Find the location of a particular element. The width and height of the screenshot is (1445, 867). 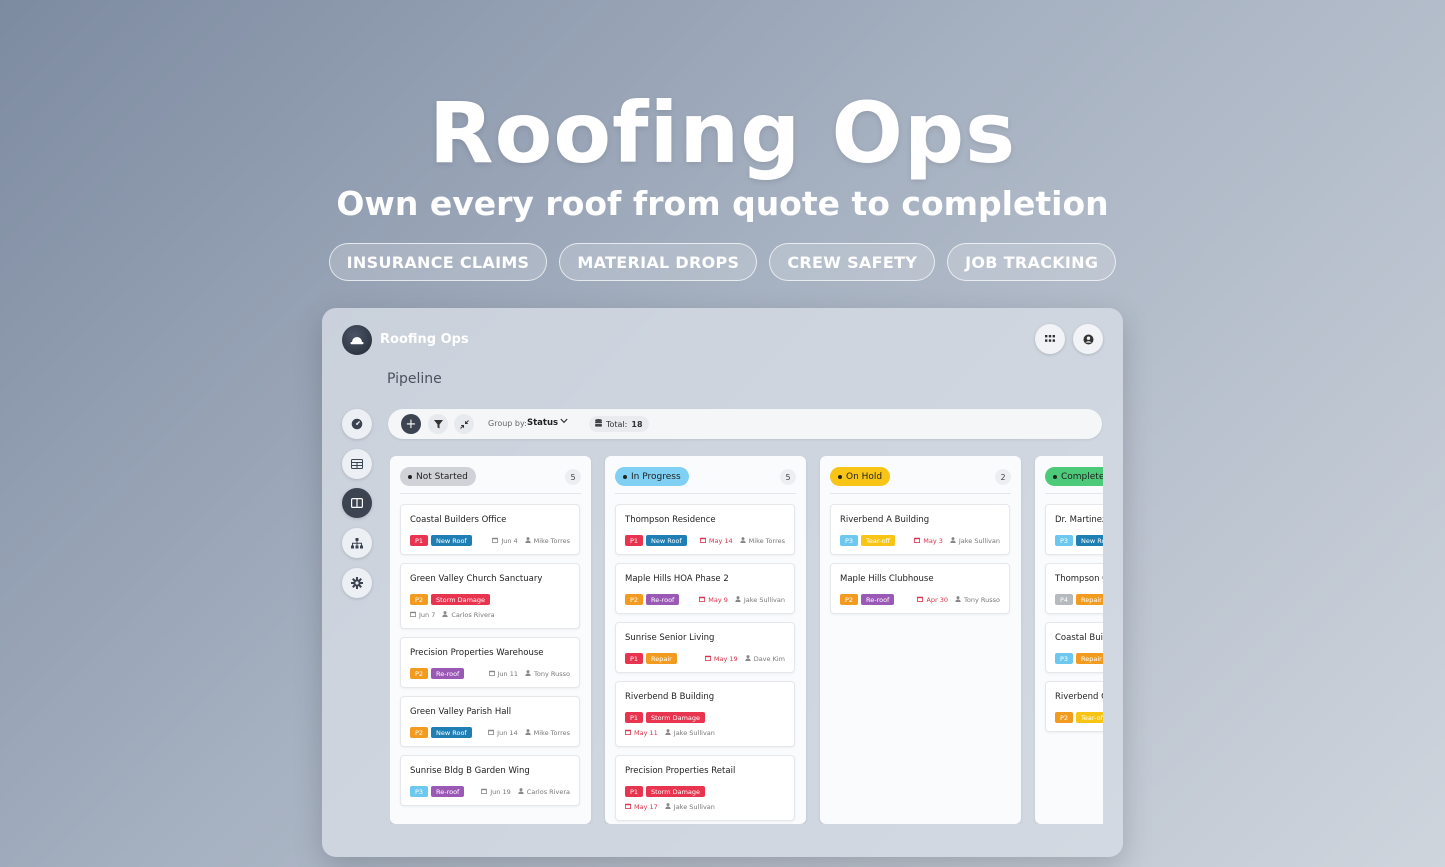

status-badge: Completed is located at coordinates (1074, 476).